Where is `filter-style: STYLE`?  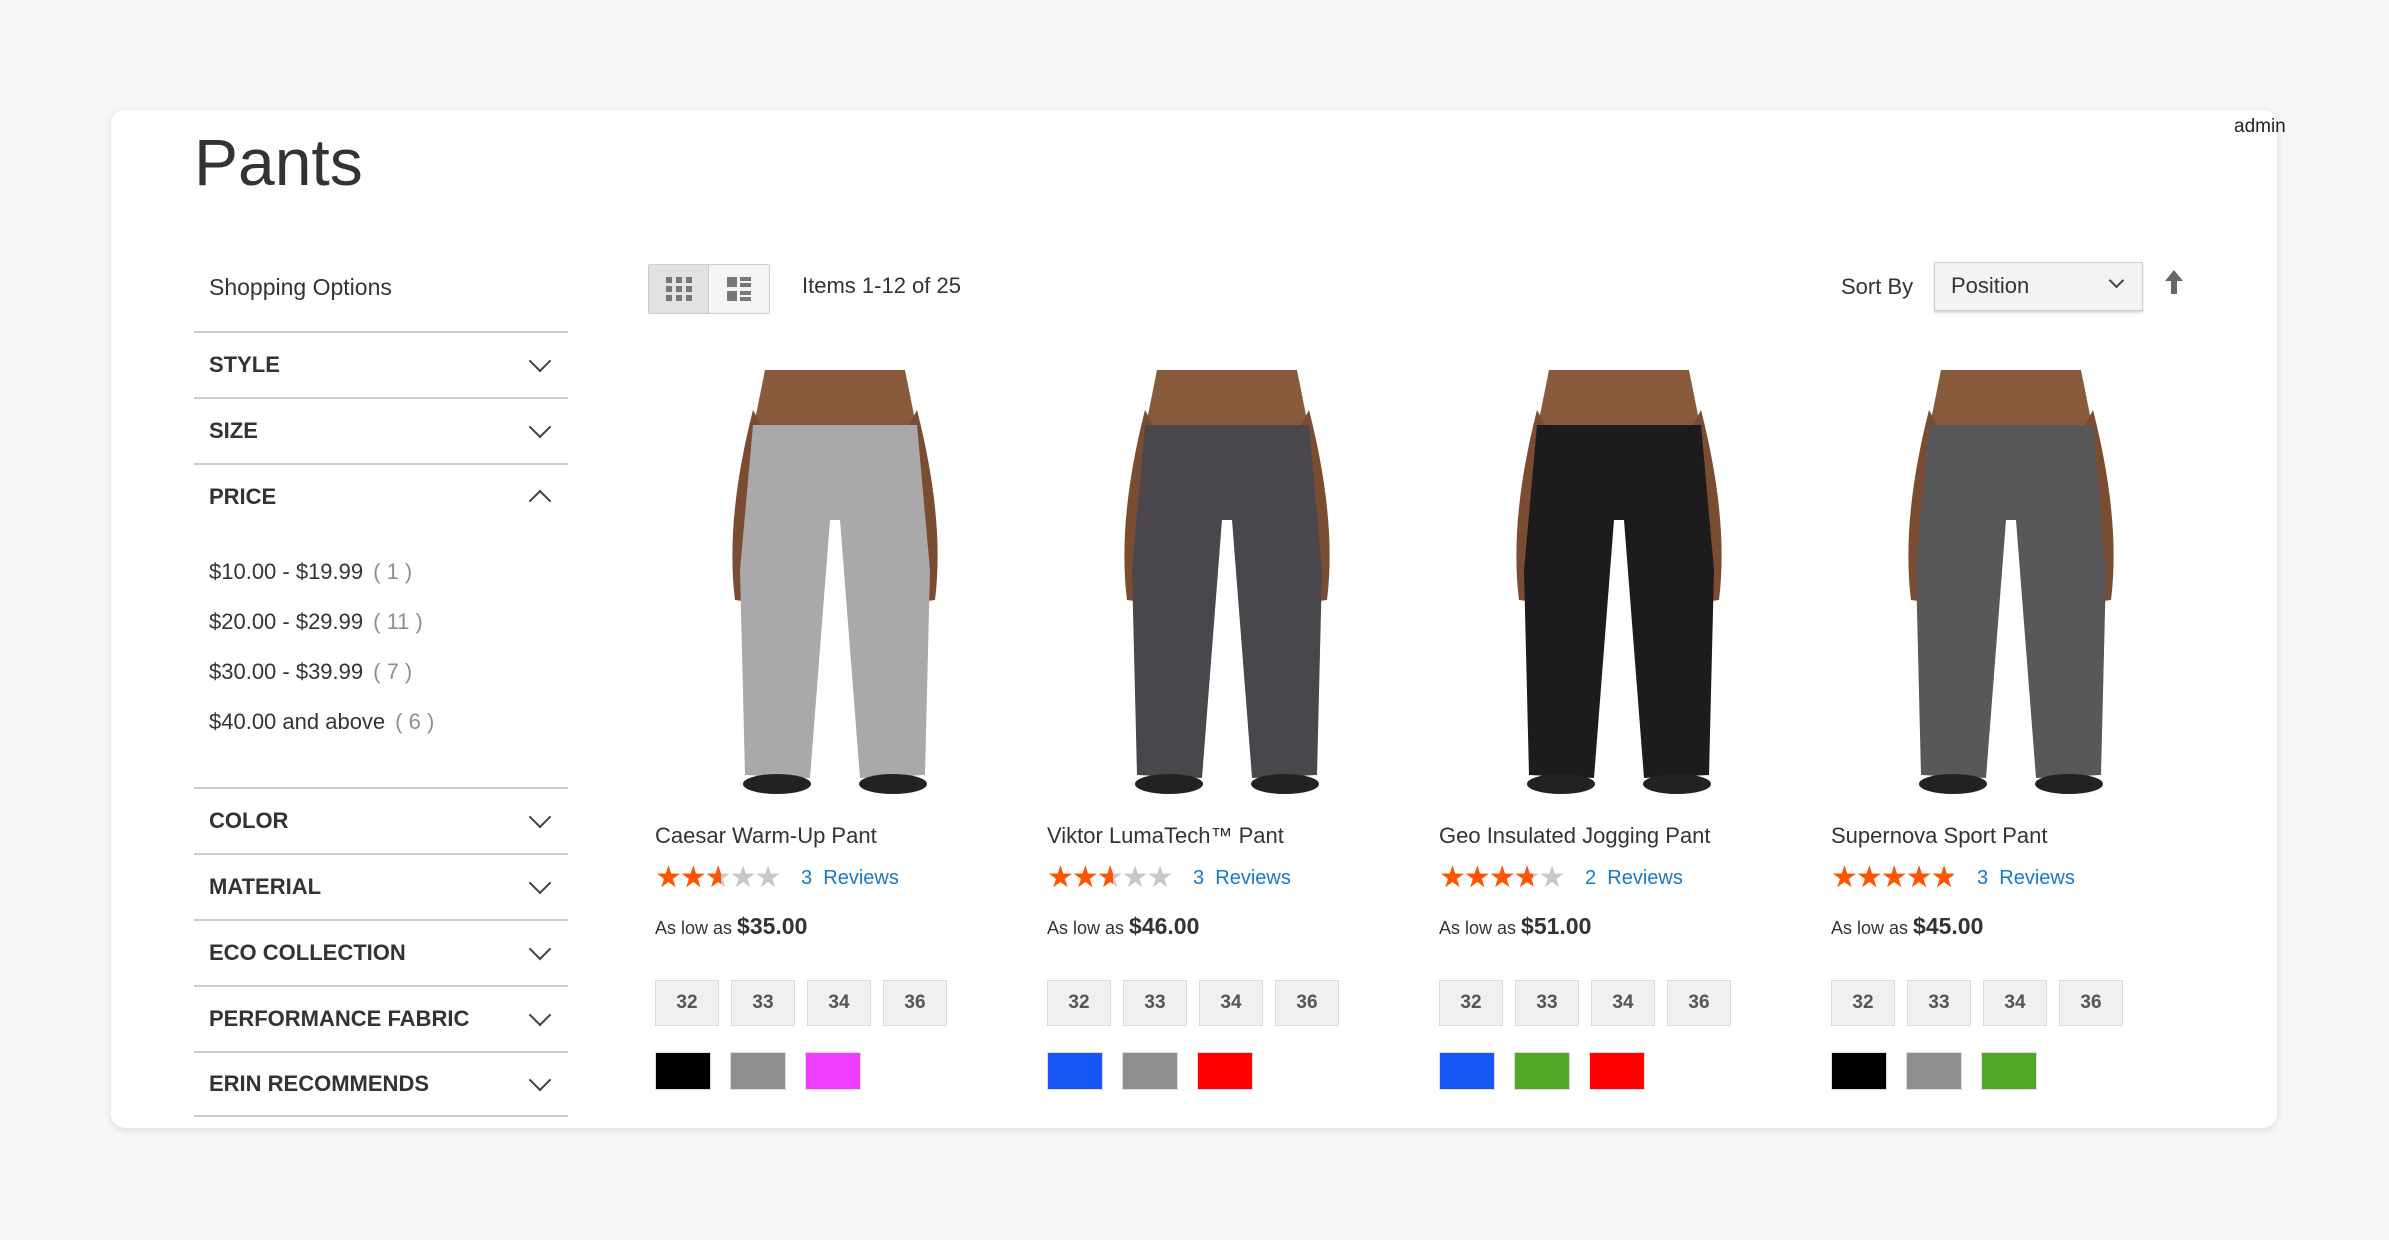
filter-style: STYLE is located at coordinates (381, 364).